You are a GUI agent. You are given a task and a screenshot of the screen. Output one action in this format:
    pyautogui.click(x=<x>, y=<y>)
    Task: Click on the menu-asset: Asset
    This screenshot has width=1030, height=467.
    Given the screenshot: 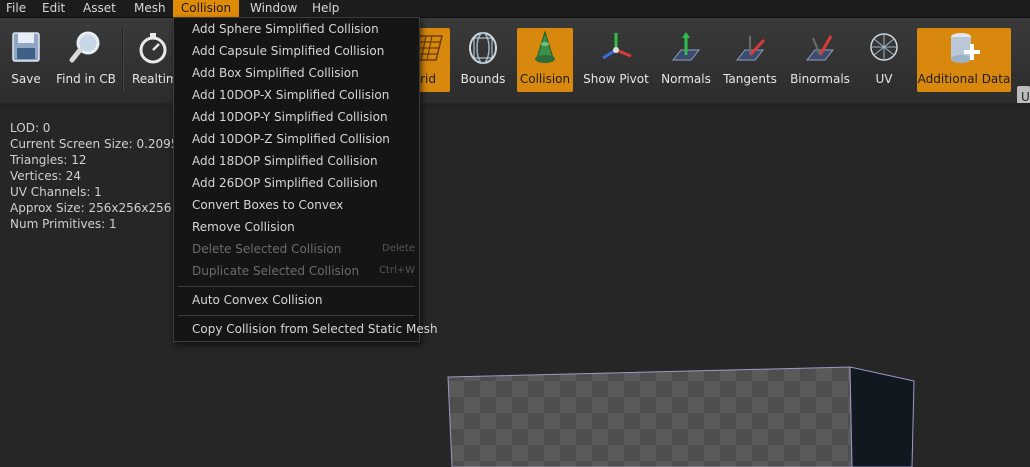 What is the action you would take?
    pyautogui.click(x=99, y=8)
    